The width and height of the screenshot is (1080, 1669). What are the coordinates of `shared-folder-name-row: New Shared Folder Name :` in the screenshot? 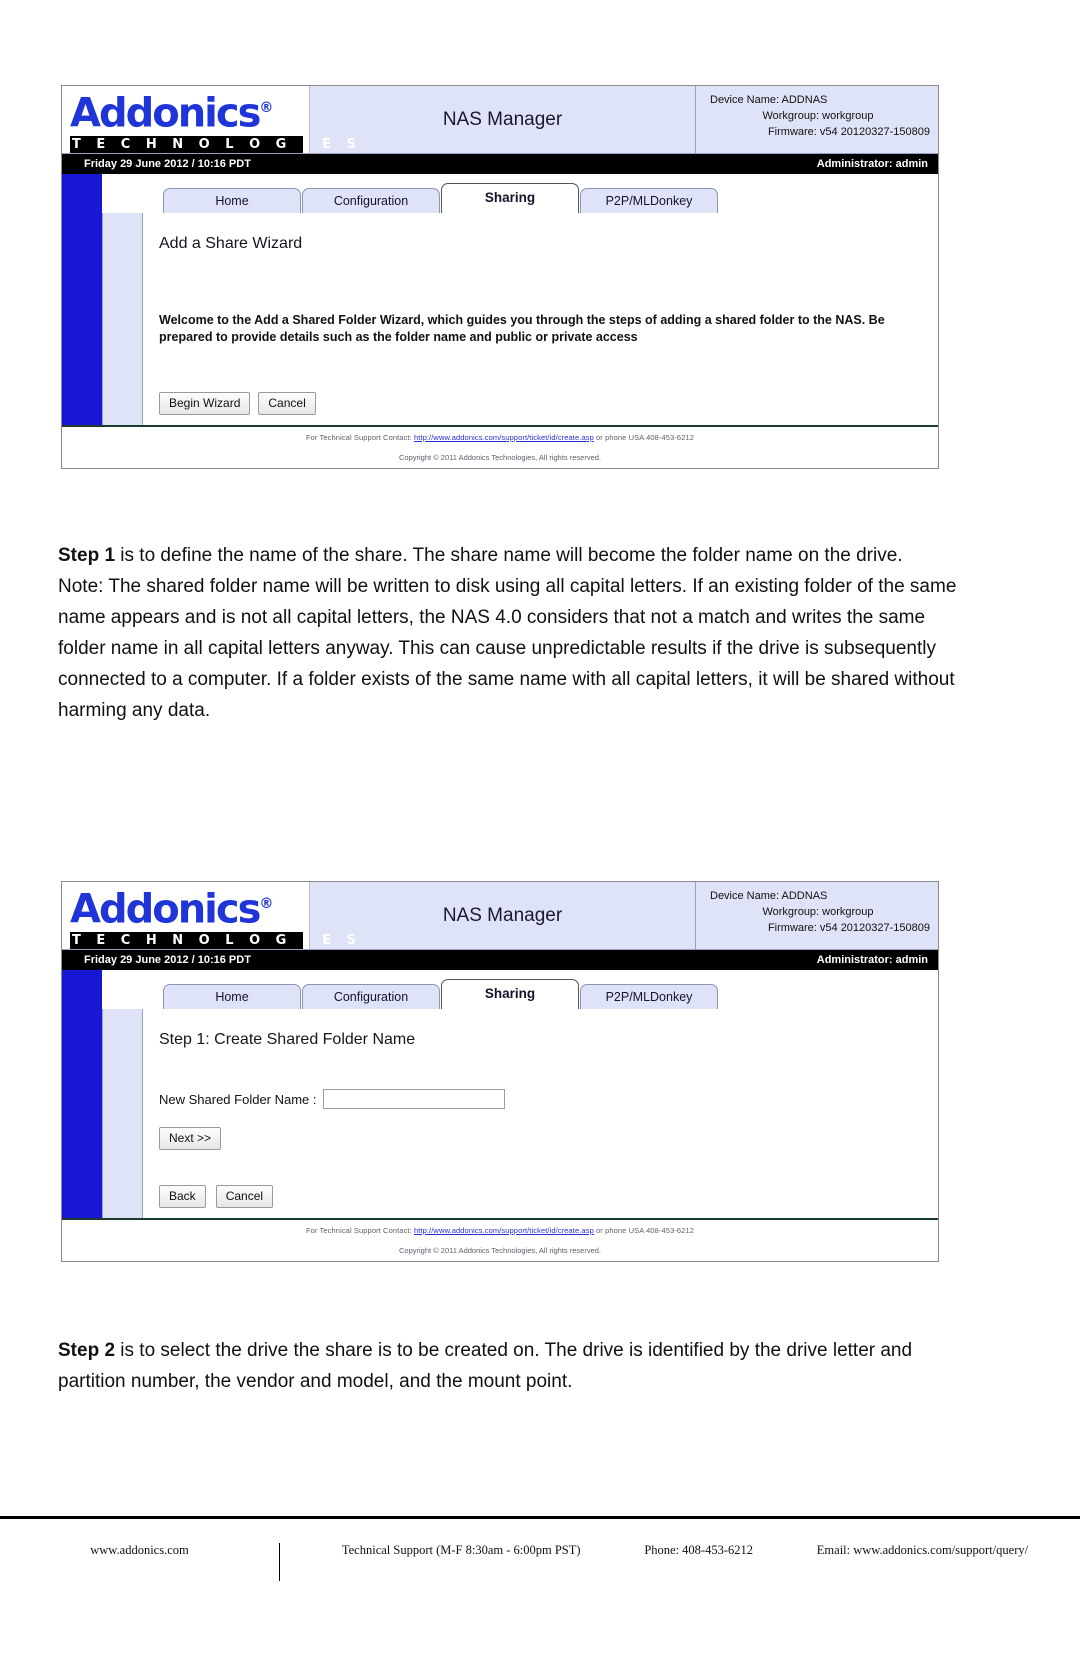 It's located at (539, 1099).